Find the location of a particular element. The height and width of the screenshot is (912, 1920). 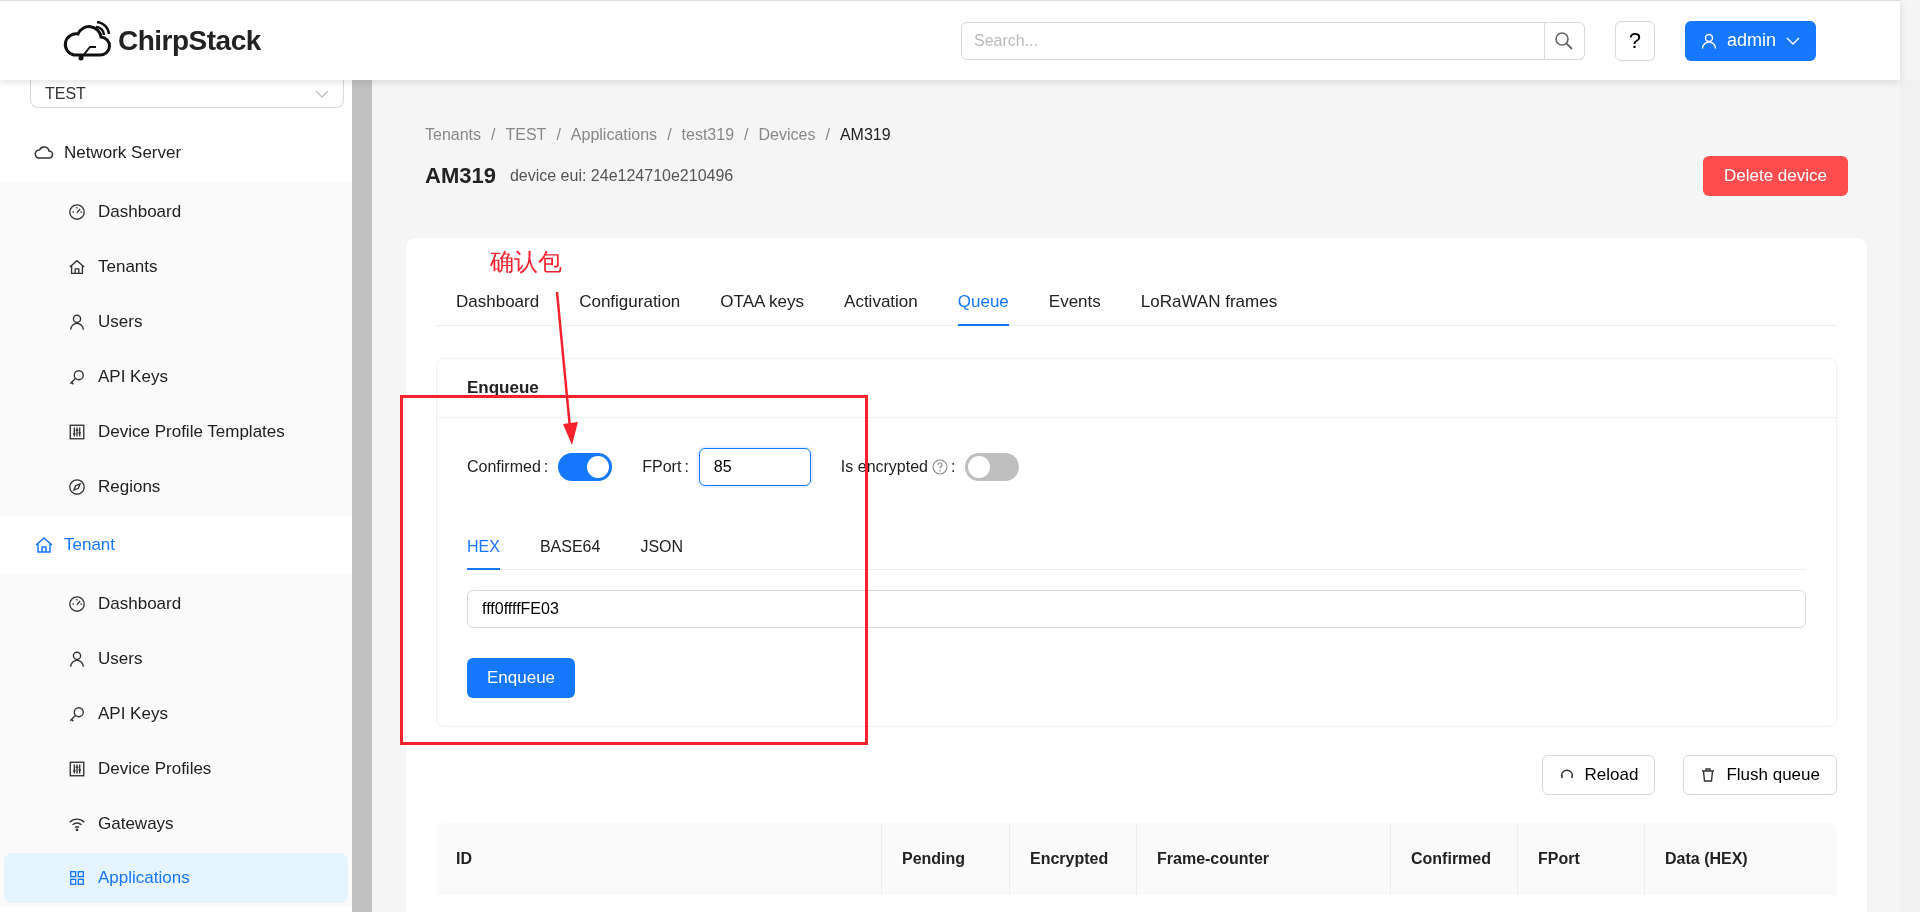

menu-item: Device Profile Templates is located at coordinates (176, 431).